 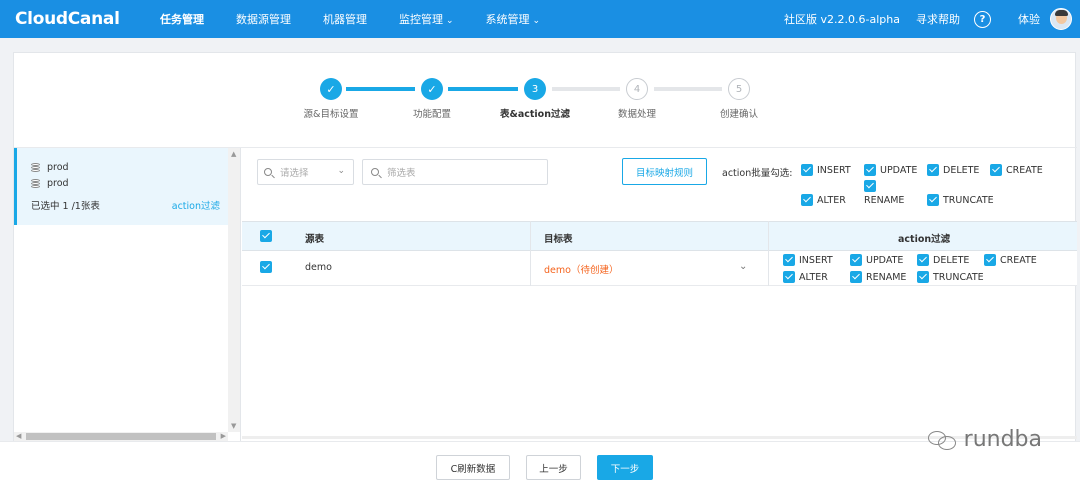 I want to click on scroll-thumb, so click(x=121, y=436).